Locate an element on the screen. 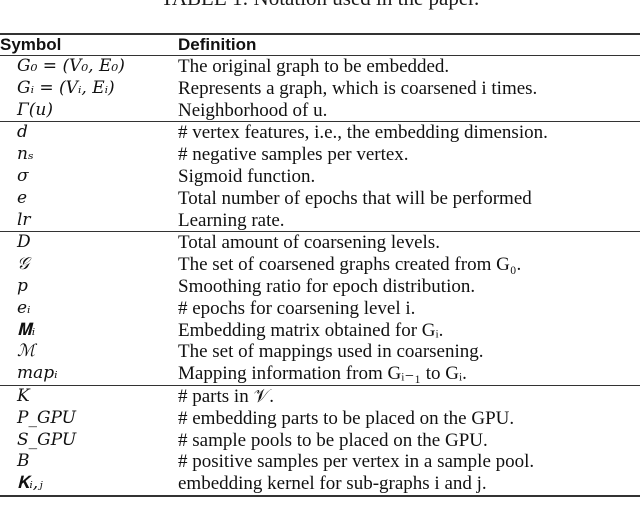 This screenshot has width=640, height=517. definition-cell: The original graph to be embedded. is located at coordinates (314, 66).